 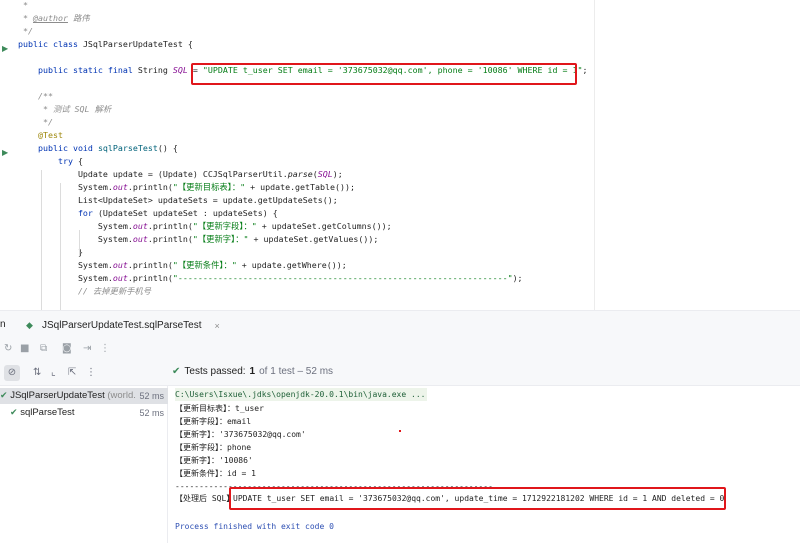 I want to click on code-token: + update.getWhere());, so click(x=291, y=265).